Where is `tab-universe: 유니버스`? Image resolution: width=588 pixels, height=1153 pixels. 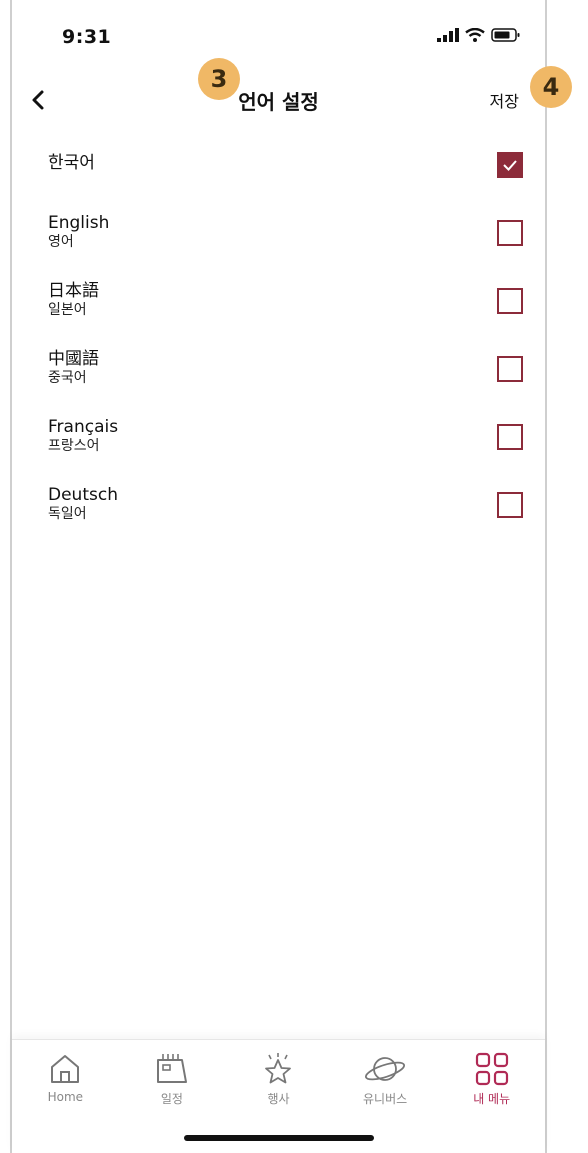
tab-universe: 유니버스 is located at coordinates (385, 1079).